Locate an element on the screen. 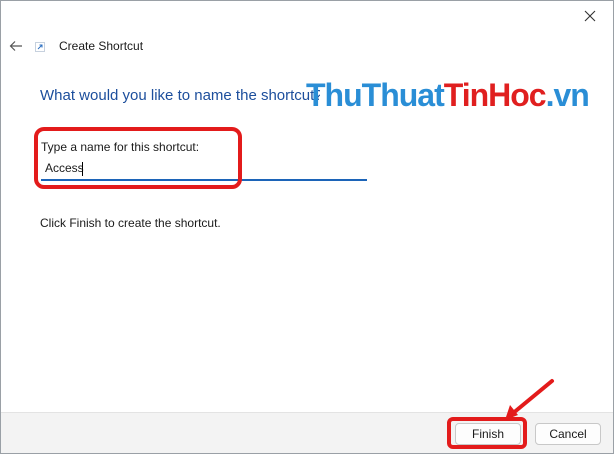 This screenshot has height=454, width=614. input-highlight-annotation is located at coordinates (138, 158).